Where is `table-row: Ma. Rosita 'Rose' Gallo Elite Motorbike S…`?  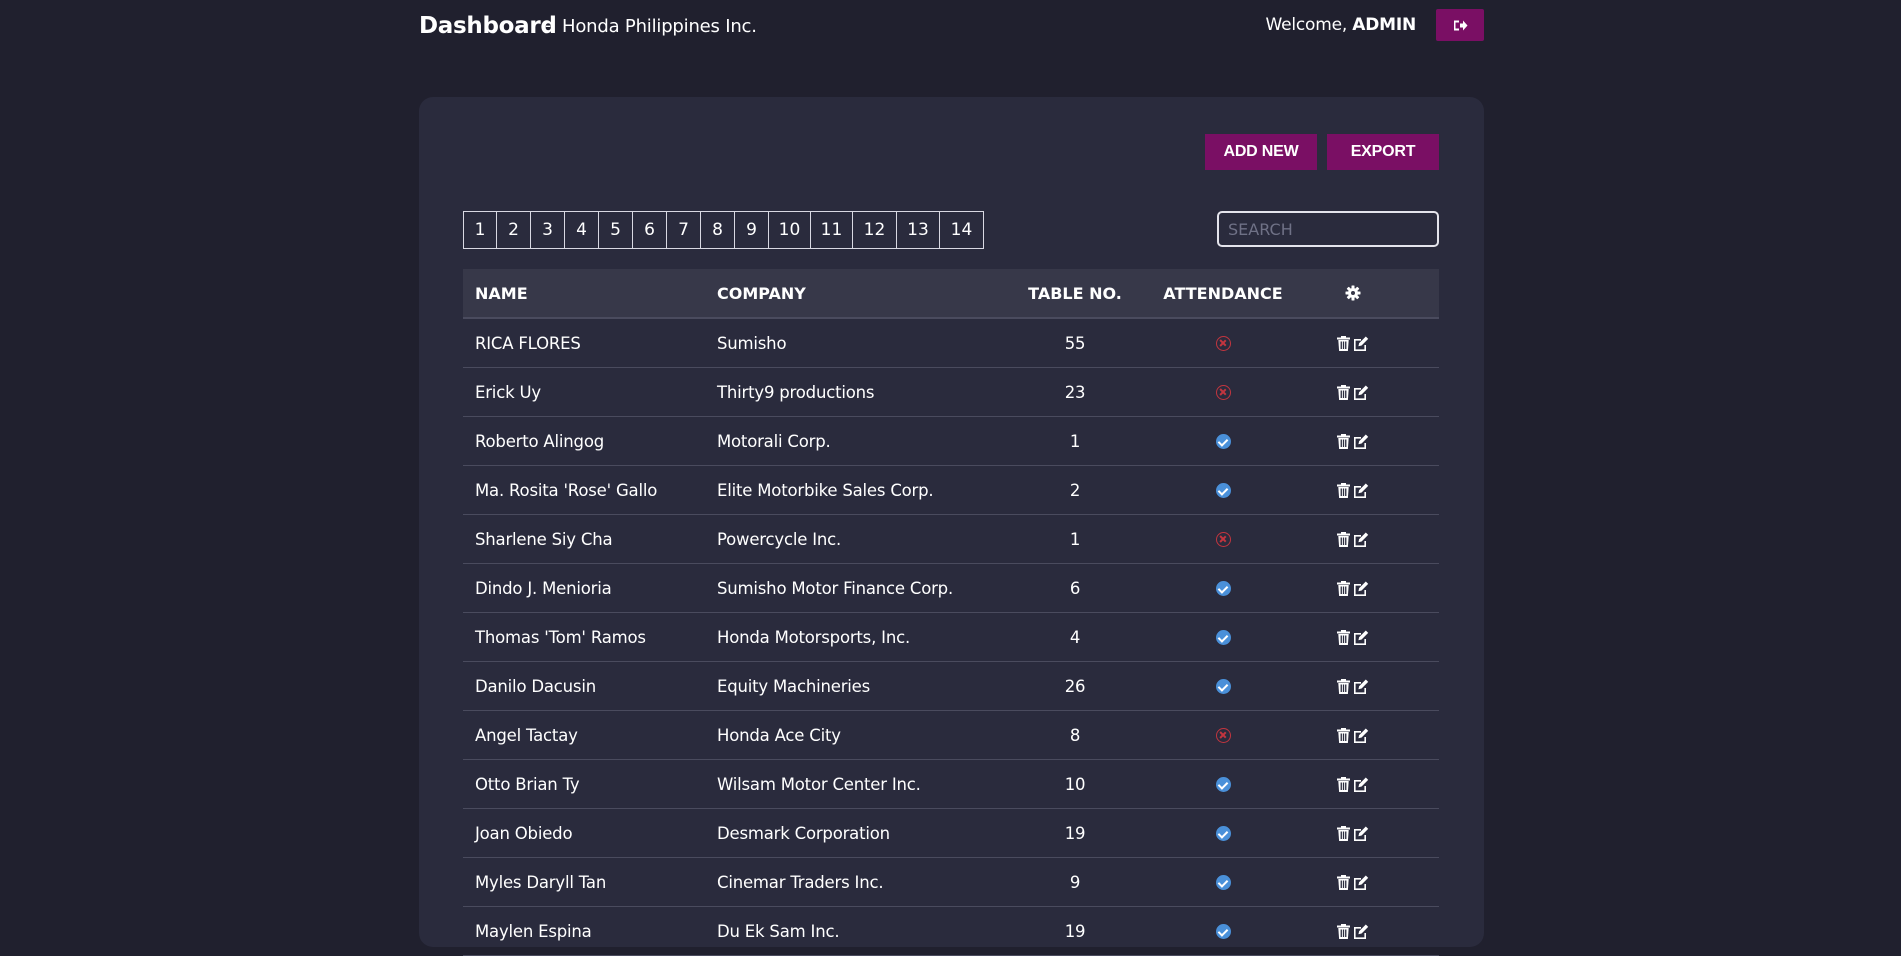
table-row: Ma. Rosita 'Rose' Gallo Elite Motorbike S… is located at coordinates (951, 490).